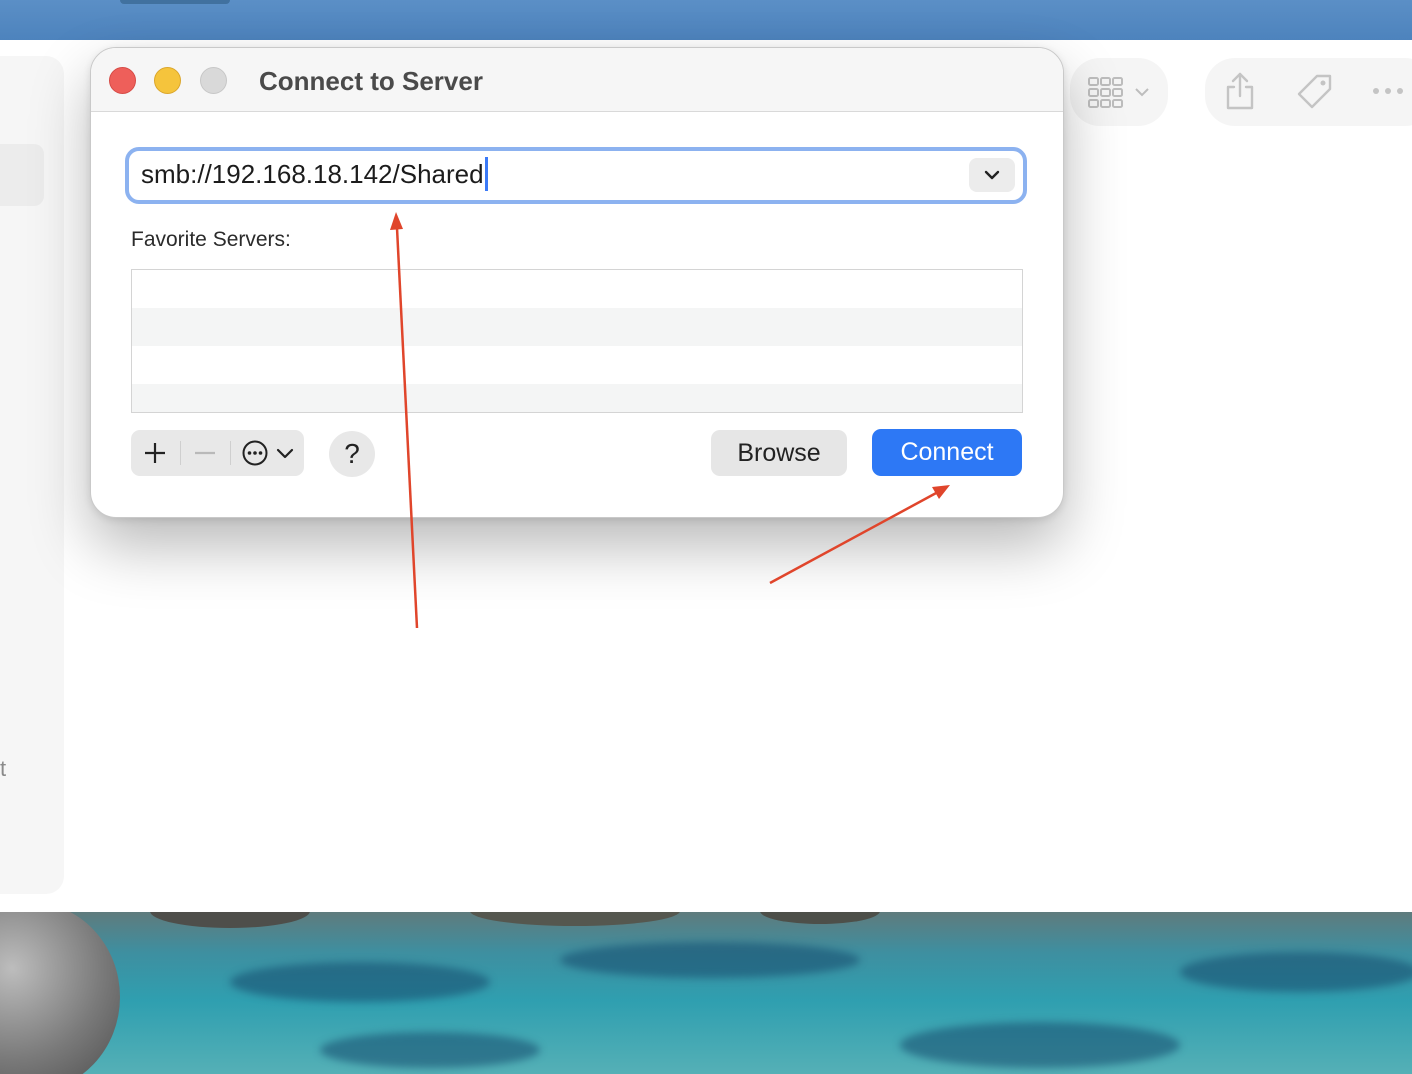  I want to click on dialog-title: Connect to Server, so click(371, 81).